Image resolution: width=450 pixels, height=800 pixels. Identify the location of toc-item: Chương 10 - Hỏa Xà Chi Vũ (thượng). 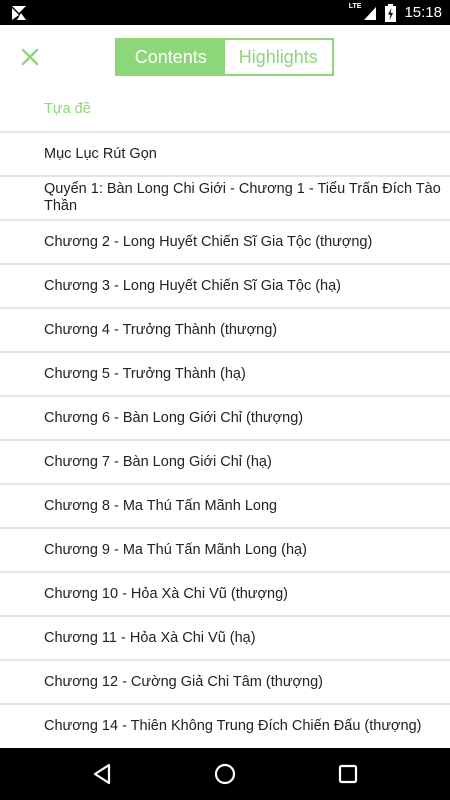
(225, 593).